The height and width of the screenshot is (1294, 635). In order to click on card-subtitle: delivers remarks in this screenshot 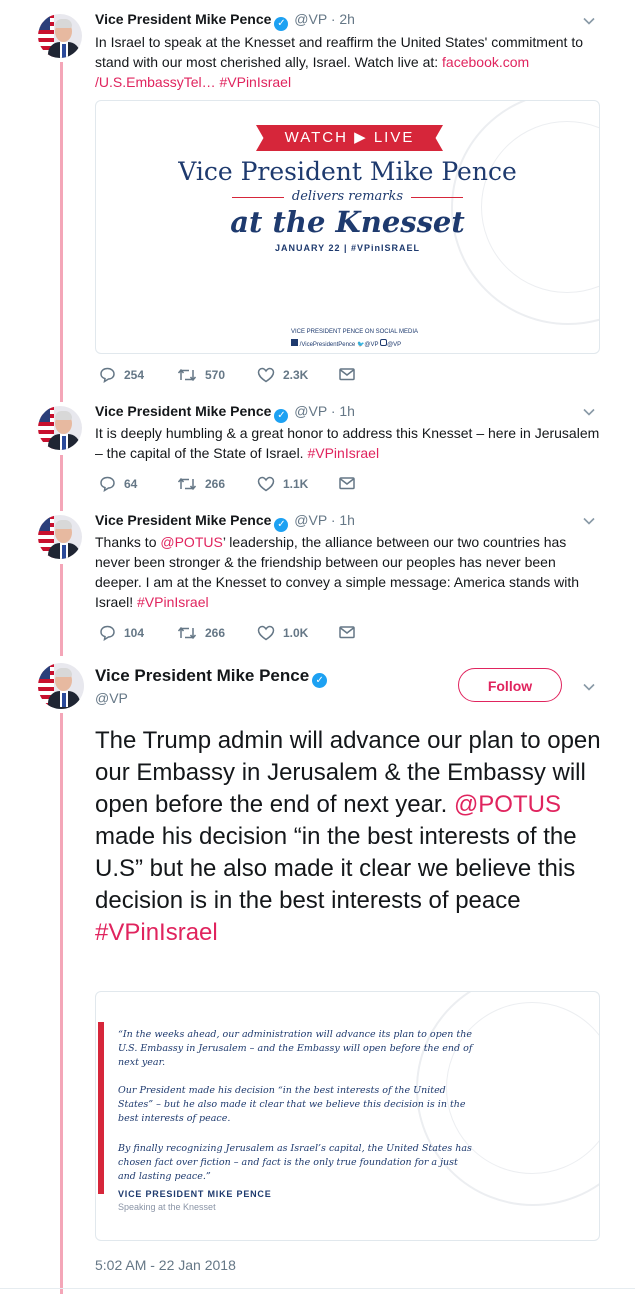, I will do `click(347, 196)`.